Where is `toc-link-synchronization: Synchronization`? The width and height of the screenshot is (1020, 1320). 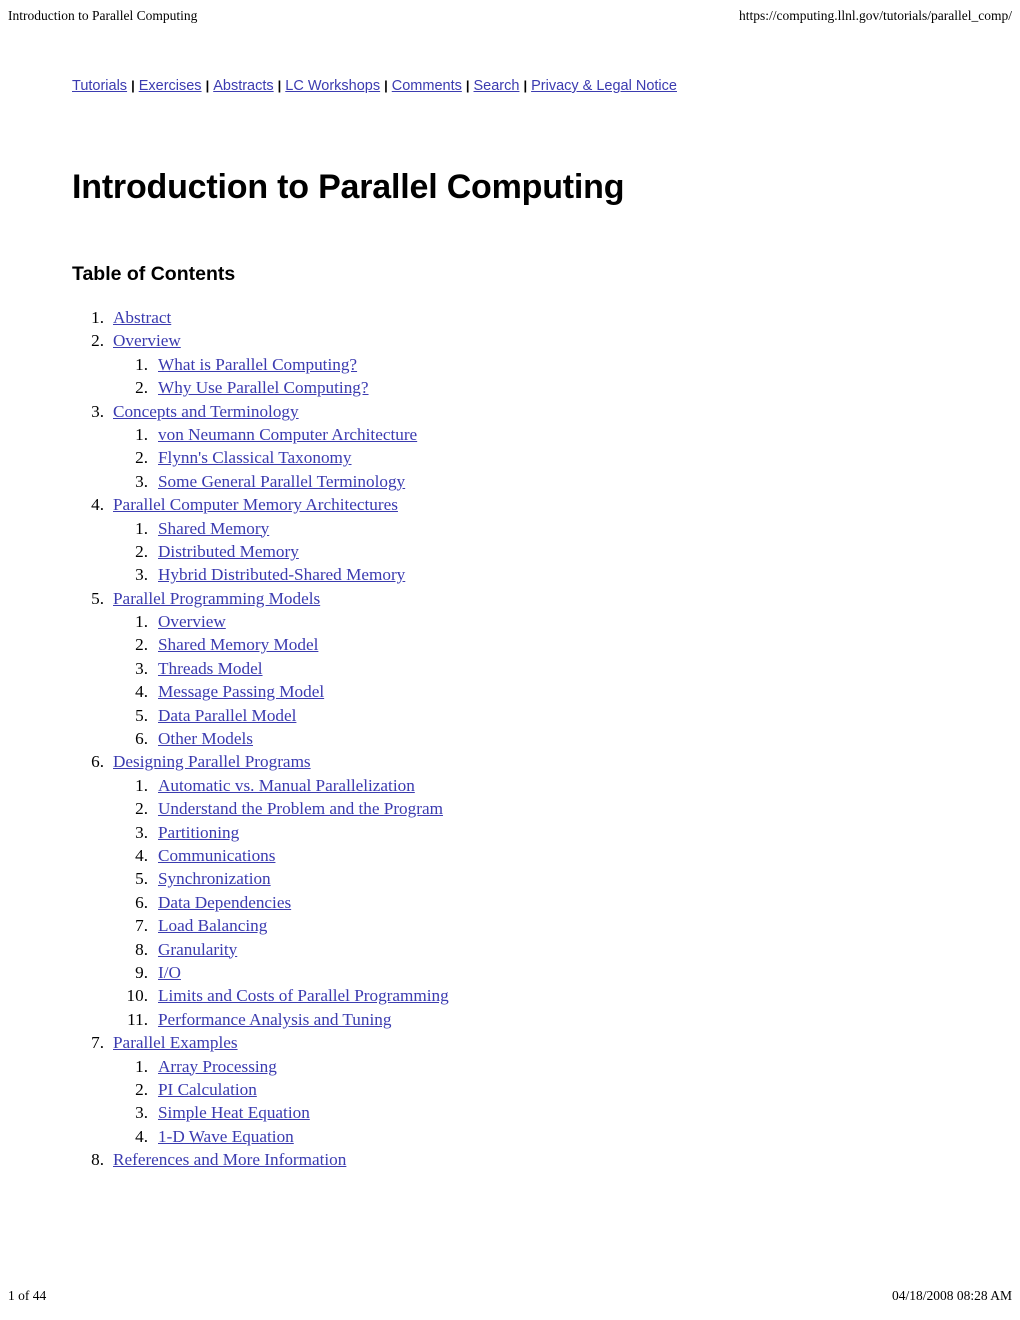 toc-link-synchronization: Synchronization is located at coordinates (214, 878).